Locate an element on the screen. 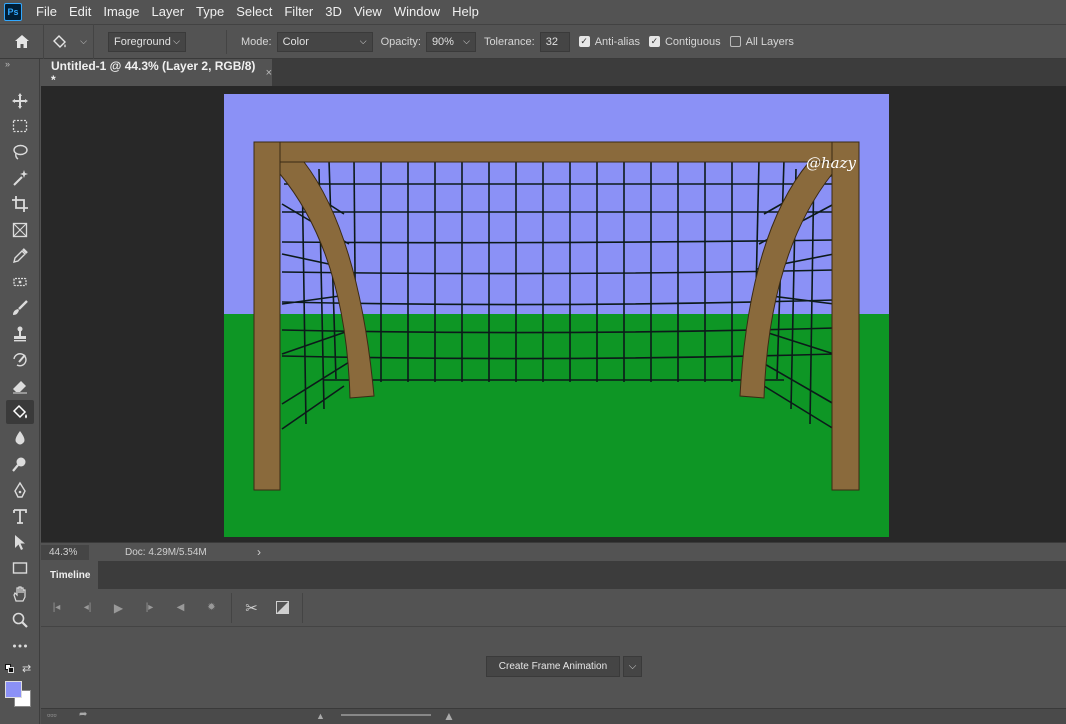 This screenshot has height=724, width=1066. zoom-tool is located at coordinates (20, 620).